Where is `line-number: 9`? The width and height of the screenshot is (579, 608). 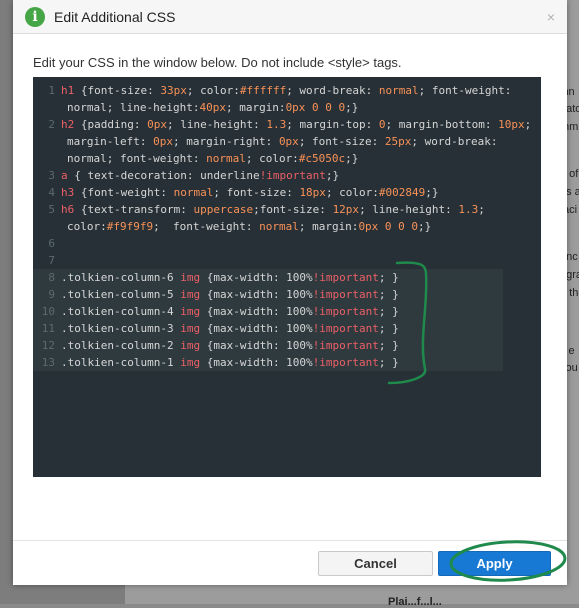 line-number: 9 is located at coordinates (51, 294).